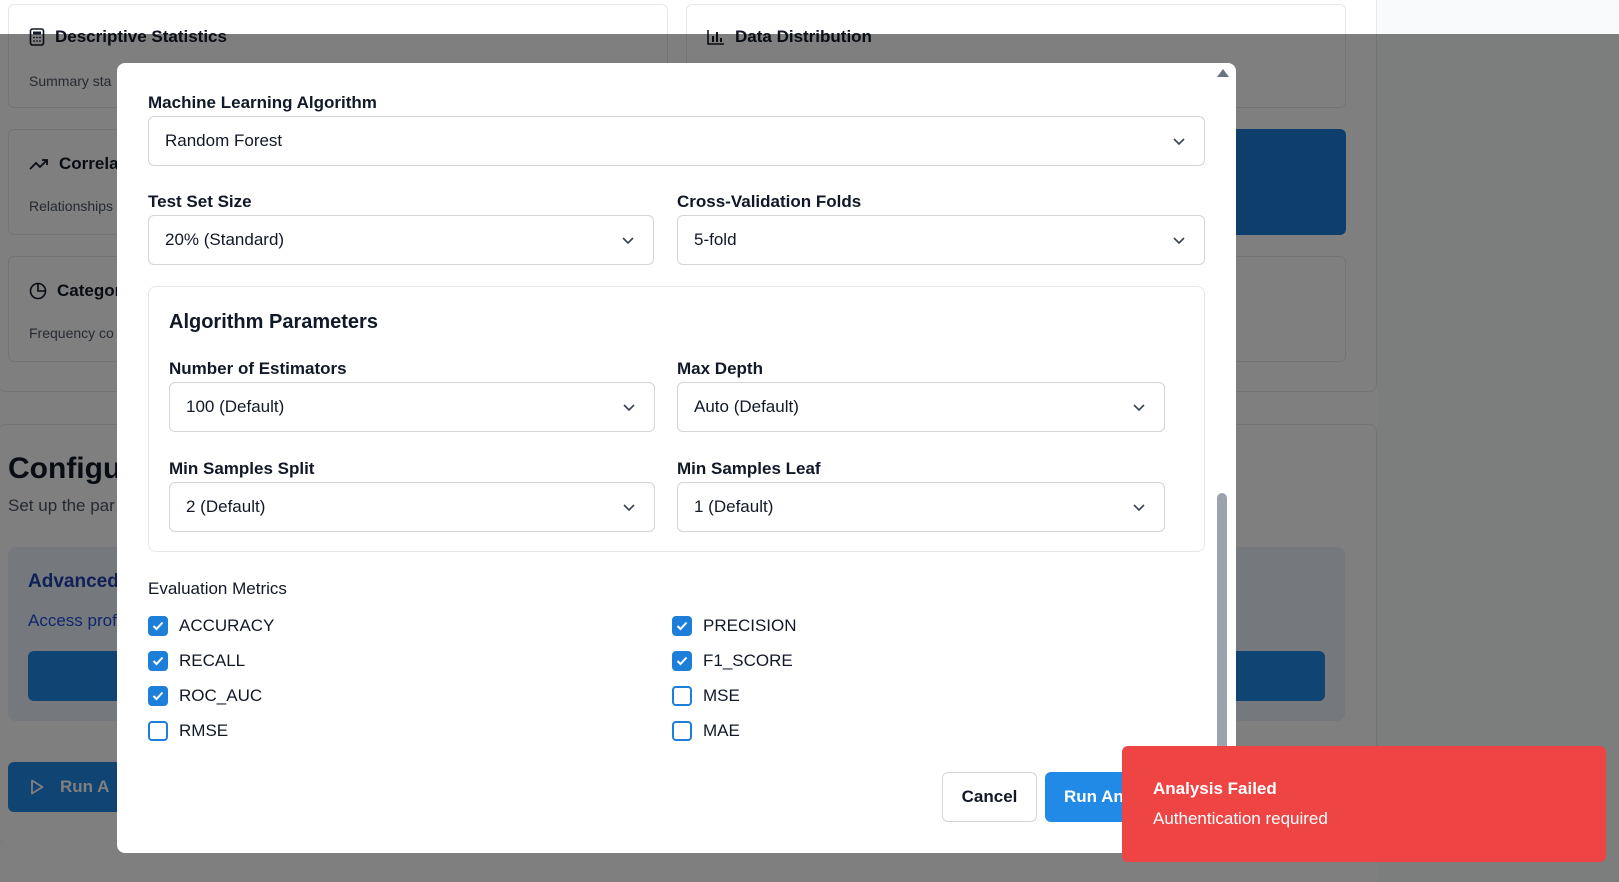  What do you see at coordinates (1364, 804) in the screenshot?
I see `error-toast: Analysis Failed Authentication required` at bounding box center [1364, 804].